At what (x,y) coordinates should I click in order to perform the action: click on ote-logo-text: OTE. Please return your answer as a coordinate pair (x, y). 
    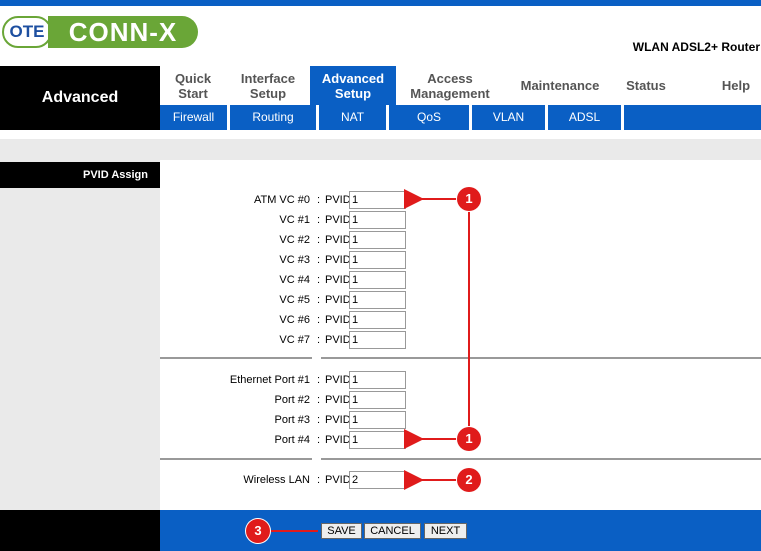
    Looking at the image, I should click on (27, 32).